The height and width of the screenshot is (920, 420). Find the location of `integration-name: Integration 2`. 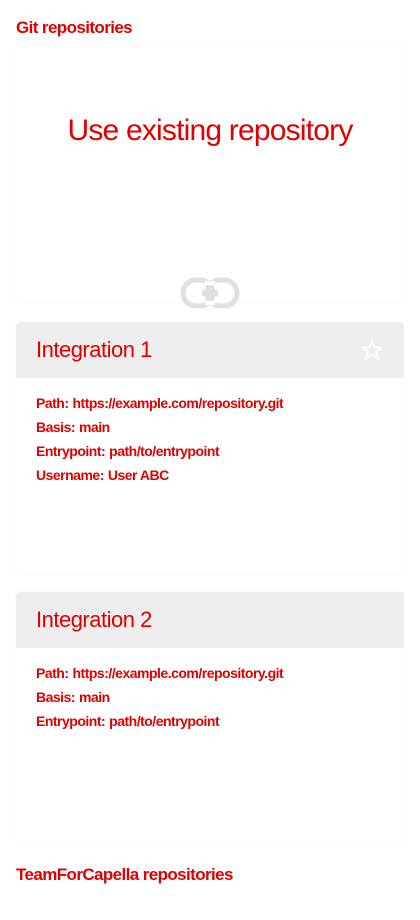

integration-name: Integration 2 is located at coordinates (94, 619).